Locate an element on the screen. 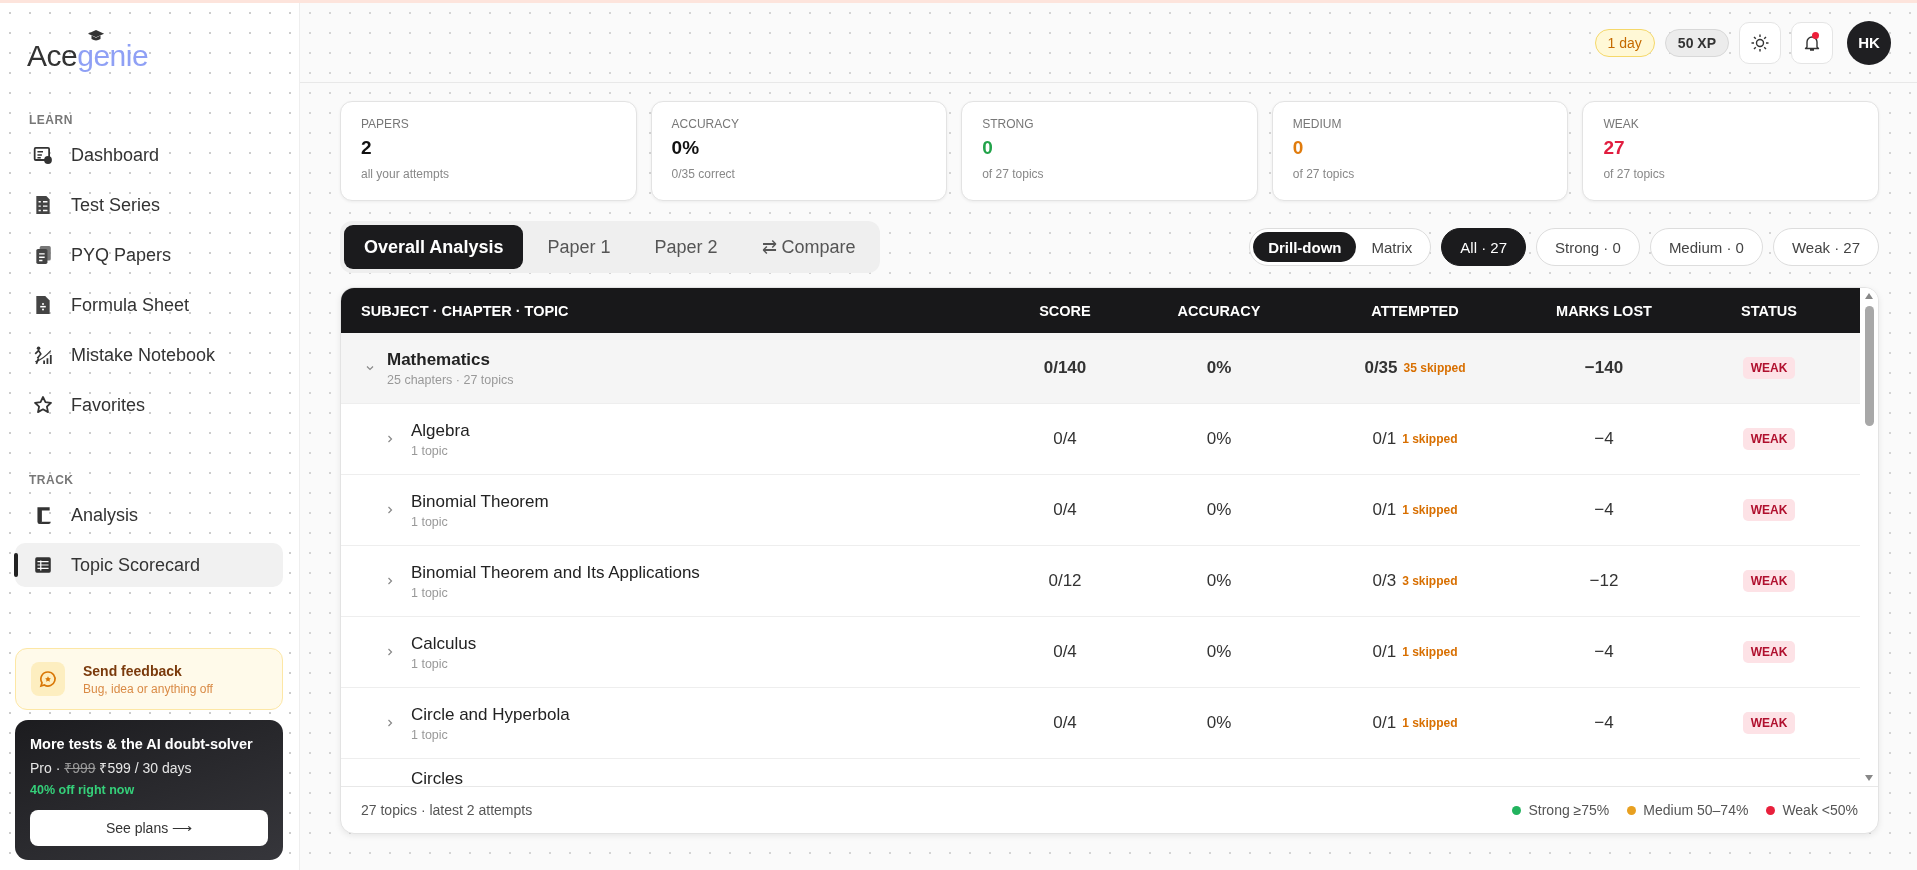 The height and width of the screenshot is (870, 1917). stat-value: 27 is located at coordinates (1614, 148).